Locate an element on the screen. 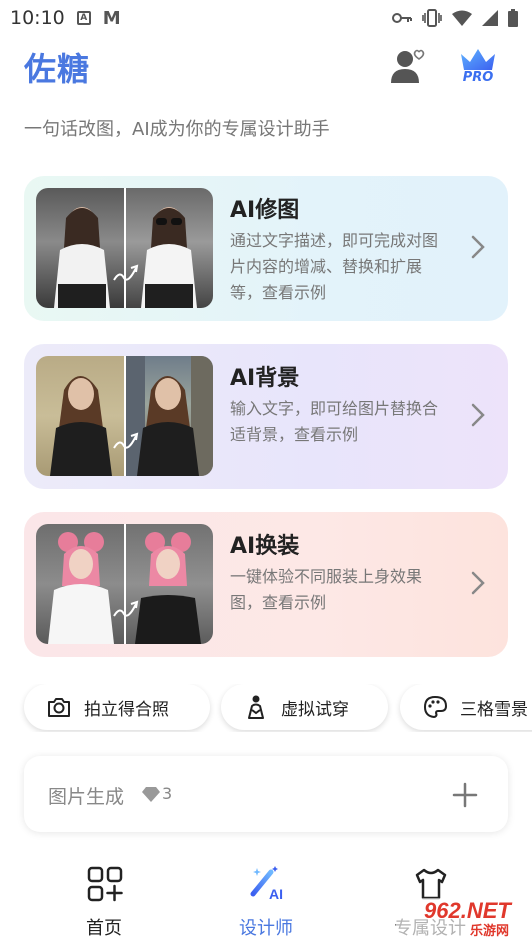 The image size is (532, 945). gmail-icon: M is located at coordinates (111, 18).